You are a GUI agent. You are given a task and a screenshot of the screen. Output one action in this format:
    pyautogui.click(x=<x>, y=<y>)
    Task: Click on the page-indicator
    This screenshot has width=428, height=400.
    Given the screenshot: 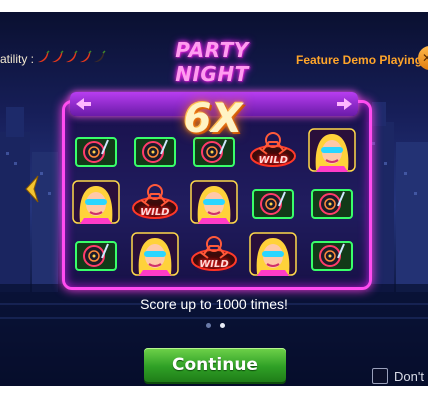 What is the action you would take?
    pyautogui.click(x=215, y=325)
    